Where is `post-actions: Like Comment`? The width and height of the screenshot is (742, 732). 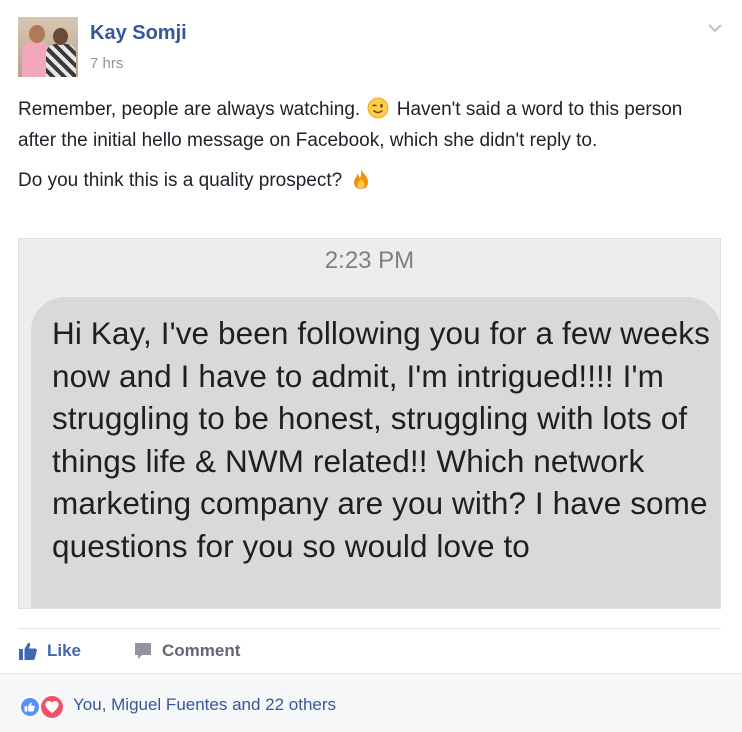
post-actions: Like Comment is located at coordinates (369, 652).